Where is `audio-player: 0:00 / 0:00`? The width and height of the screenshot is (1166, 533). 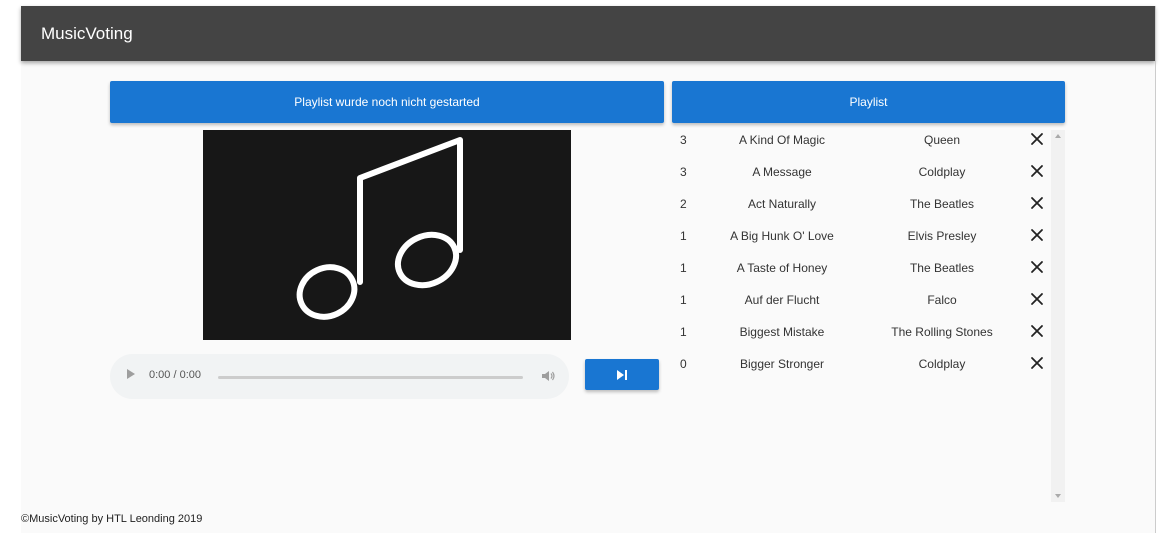 audio-player: 0:00 / 0:00 is located at coordinates (339, 376).